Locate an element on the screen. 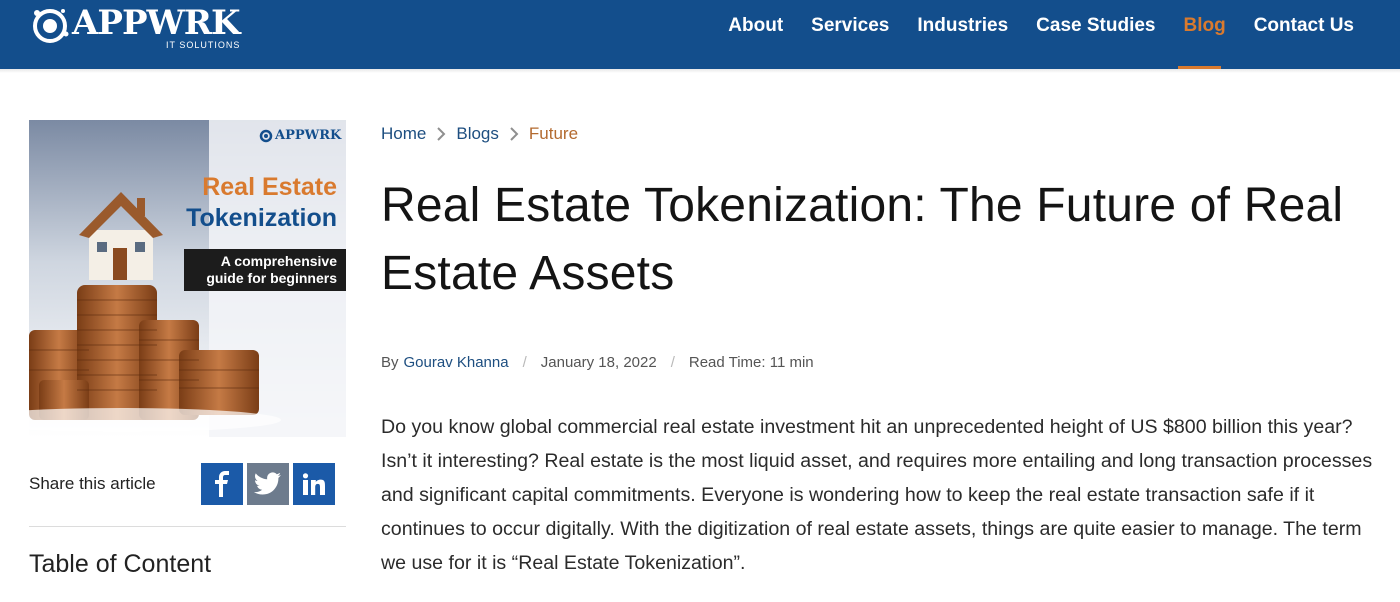  breadcrumb-home: Home is located at coordinates (403, 134).